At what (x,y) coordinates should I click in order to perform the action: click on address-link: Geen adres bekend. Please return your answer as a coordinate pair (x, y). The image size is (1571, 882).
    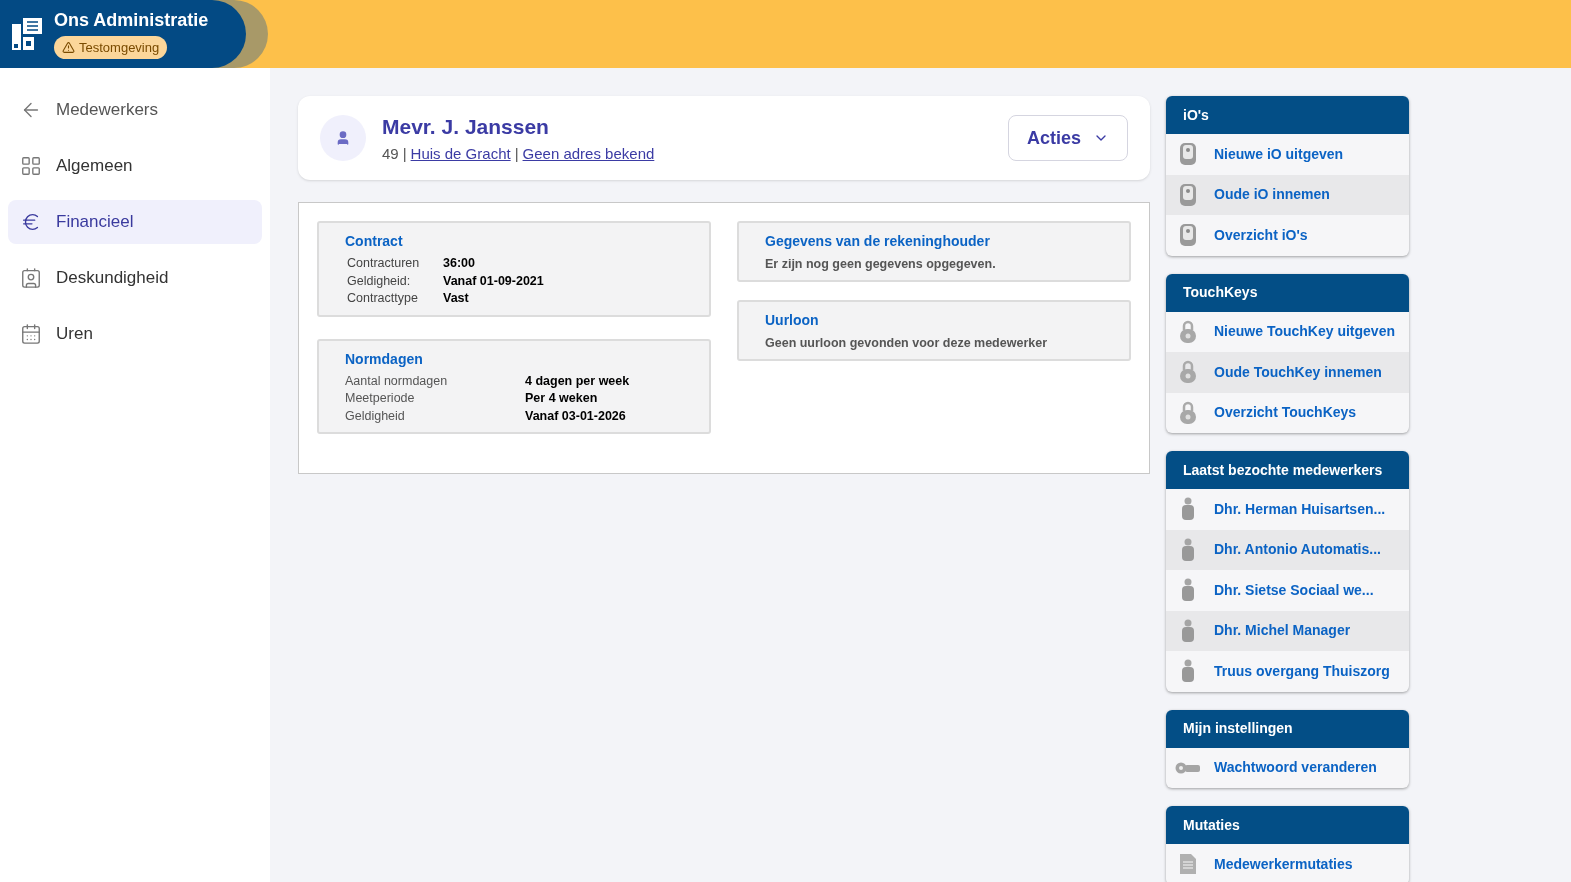
    Looking at the image, I should click on (588, 153).